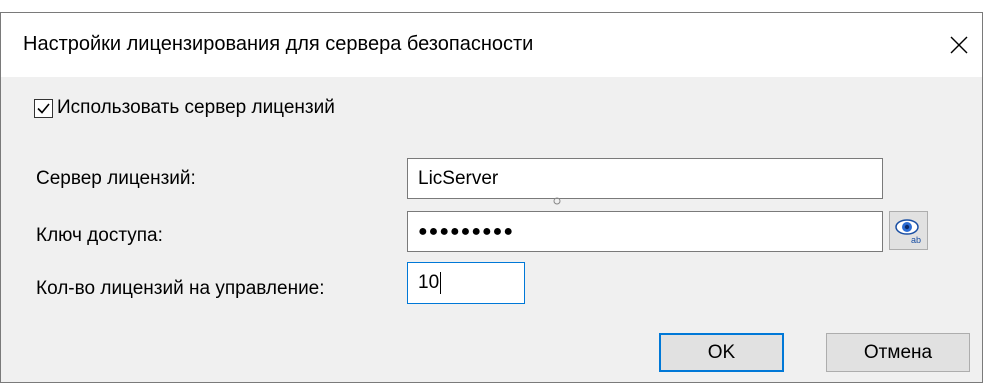 The width and height of the screenshot is (984, 383). Describe the element at coordinates (645, 231) in the screenshot. I see `access-key-input: ●●●●●●●●●` at that location.